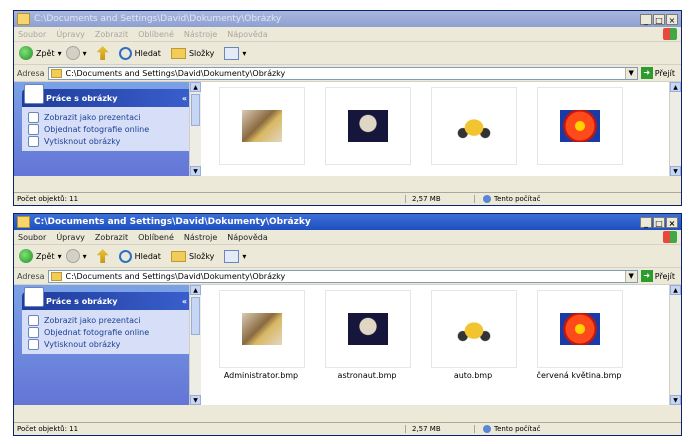 The width and height of the screenshot is (689, 444). Describe the element at coordinates (646, 276) in the screenshot. I see `go-icon: ➜` at that location.